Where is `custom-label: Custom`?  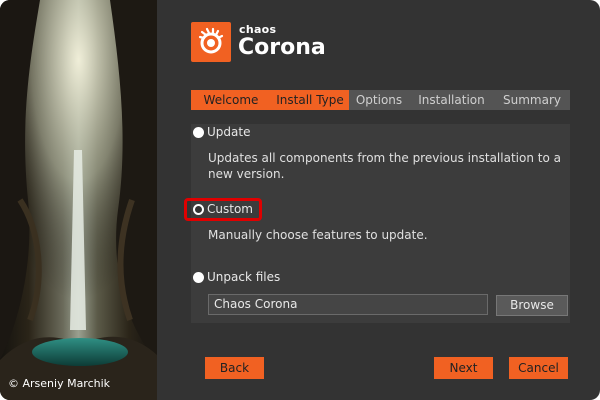
custom-label: Custom is located at coordinates (230, 209).